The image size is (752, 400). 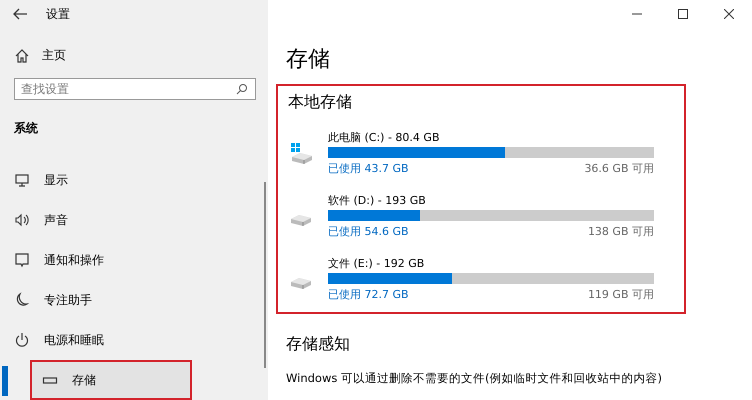 What do you see at coordinates (377, 200) in the screenshot?
I see `drive-name: 软件 (D:) - 193 GB` at bounding box center [377, 200].